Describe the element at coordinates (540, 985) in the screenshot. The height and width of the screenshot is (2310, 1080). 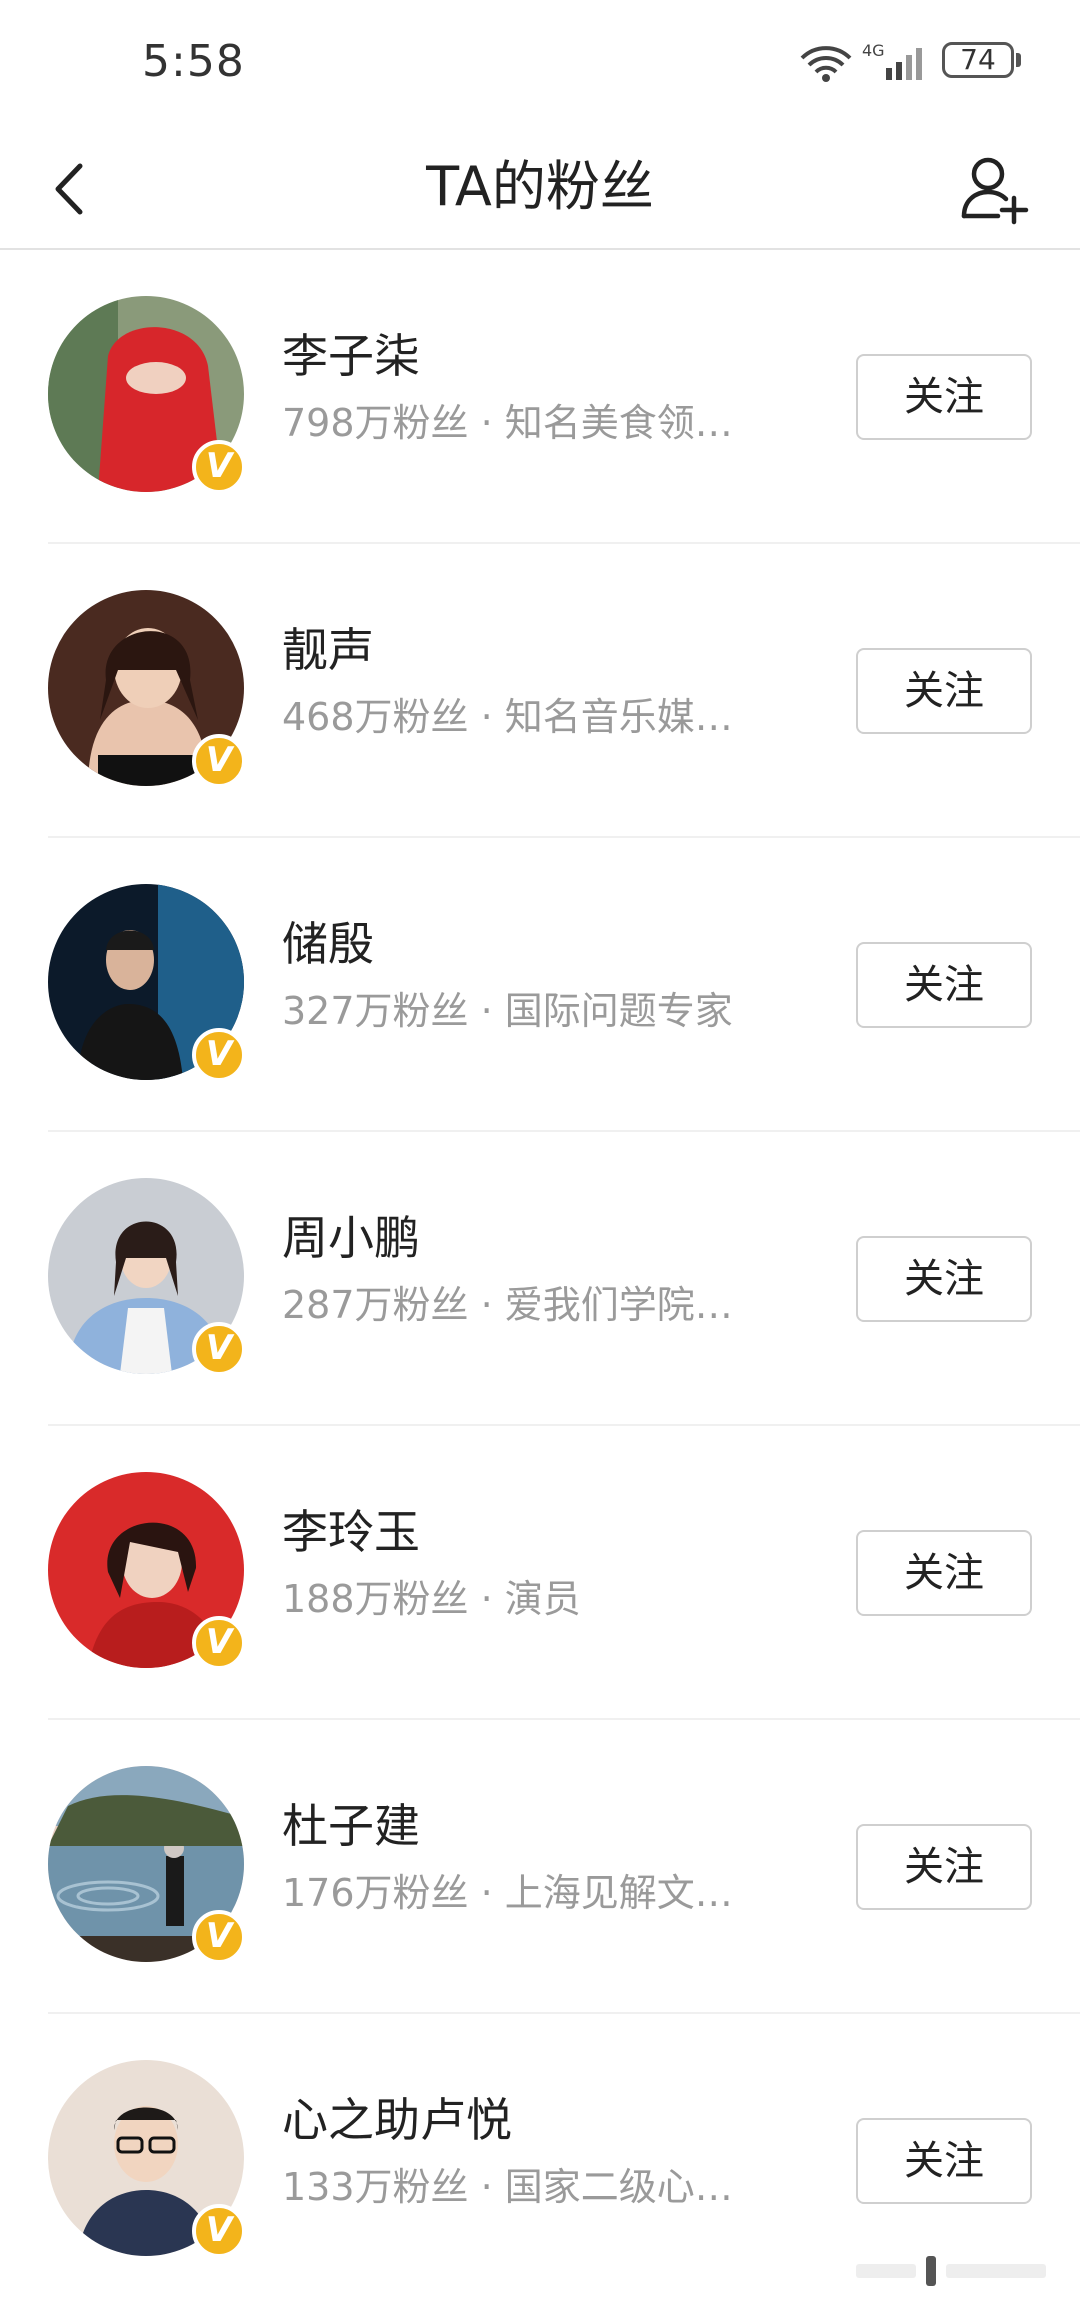
I see `list-item: V 储殷 327万粉丝 · 国际问题专家 关注` at that location.